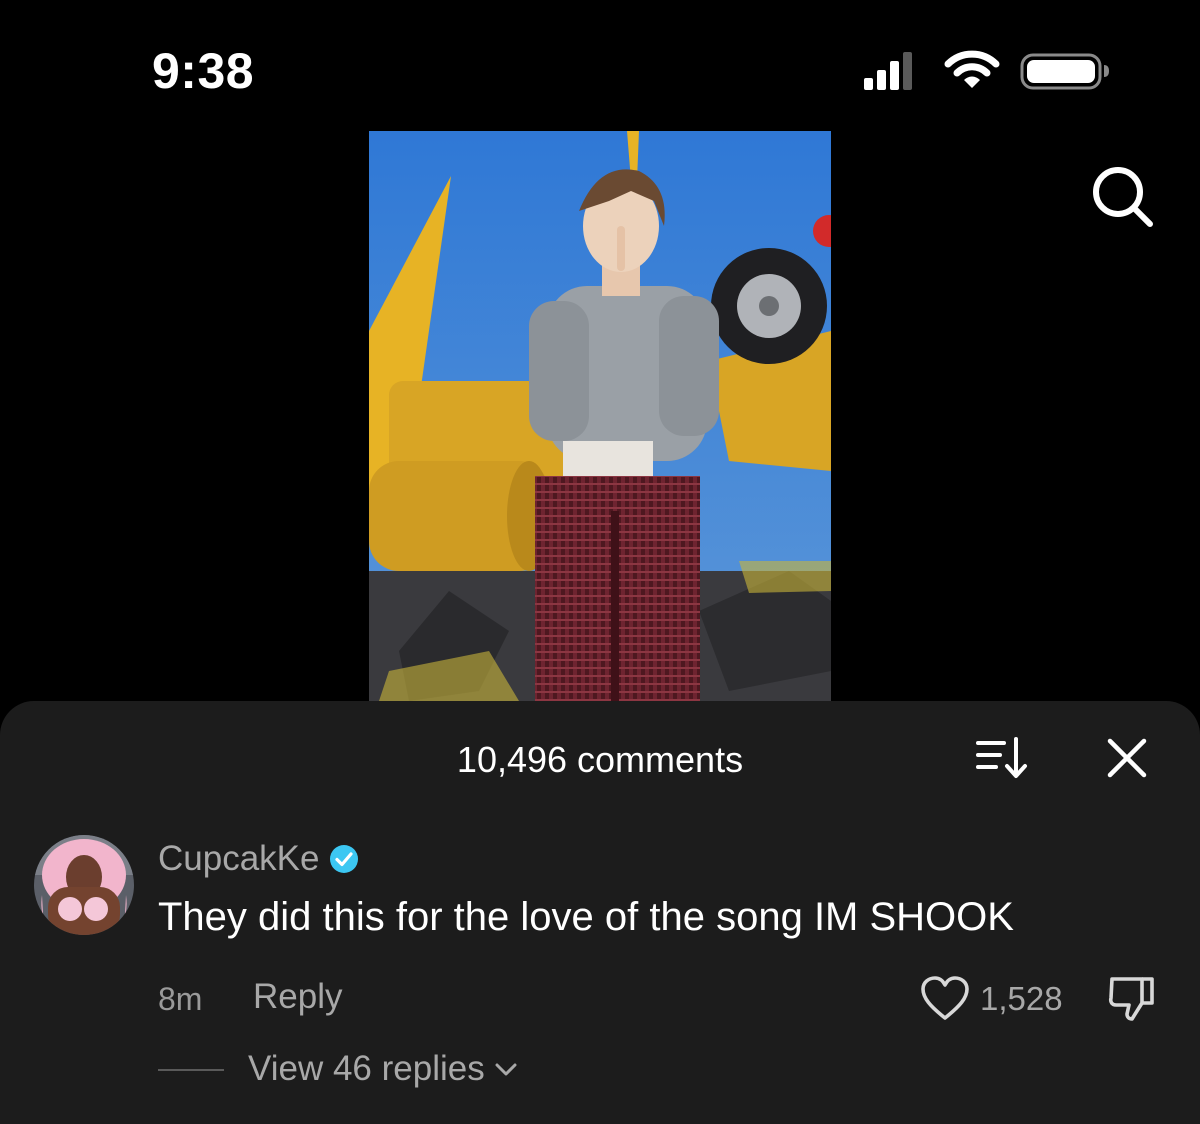 This screenshot has width=1200, height=1124. I want to click on avatar, so click(84, 885).